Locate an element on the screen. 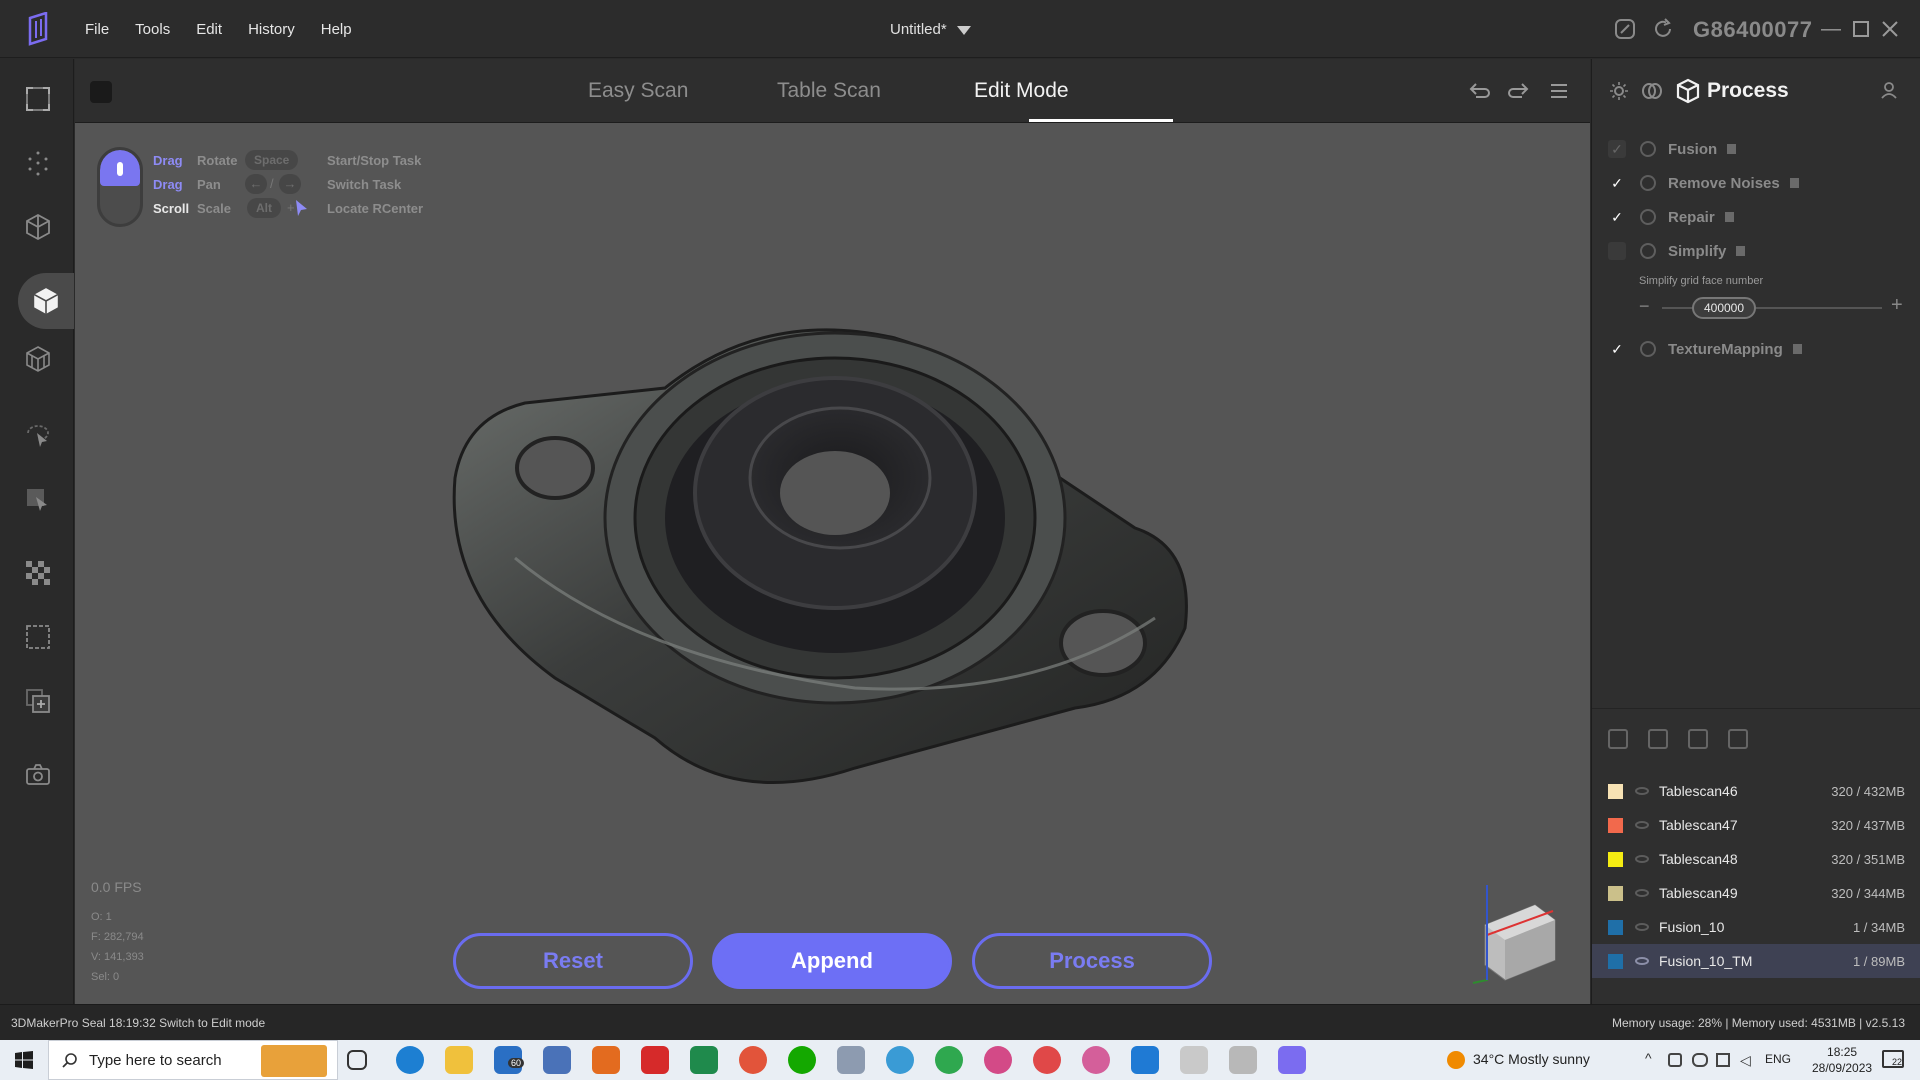 The height and width of the screenshot is (1080, 1920). textured-view-button is located at coordinates (46, 301).